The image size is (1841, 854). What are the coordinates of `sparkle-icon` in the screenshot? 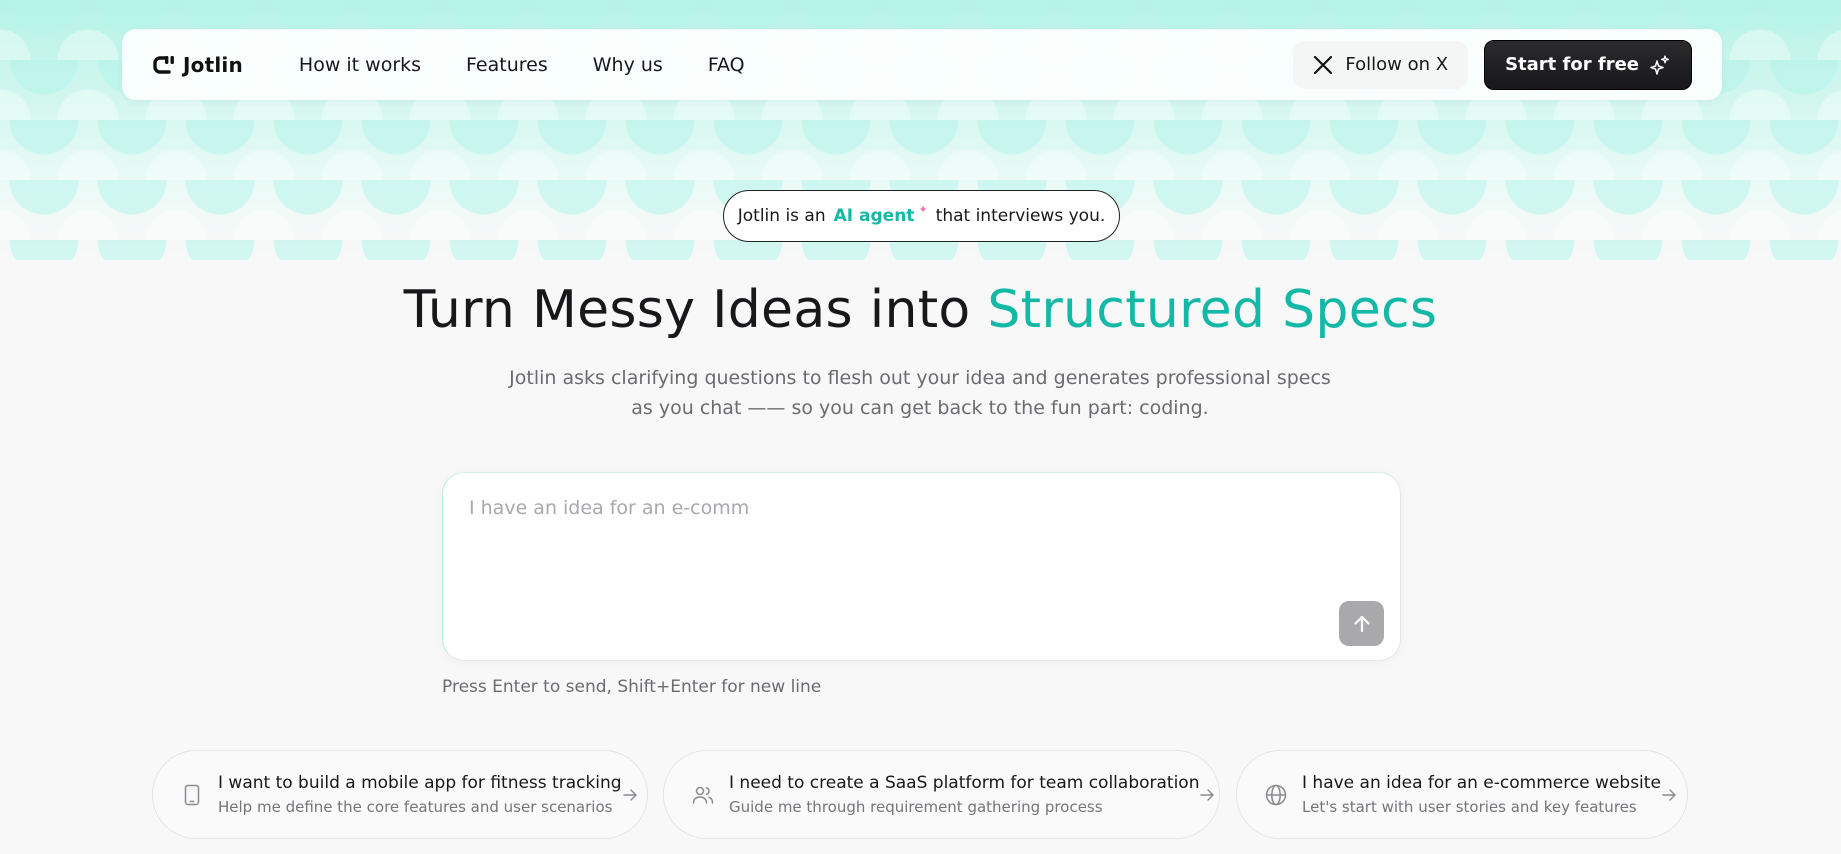 It's located at (1660, 64).